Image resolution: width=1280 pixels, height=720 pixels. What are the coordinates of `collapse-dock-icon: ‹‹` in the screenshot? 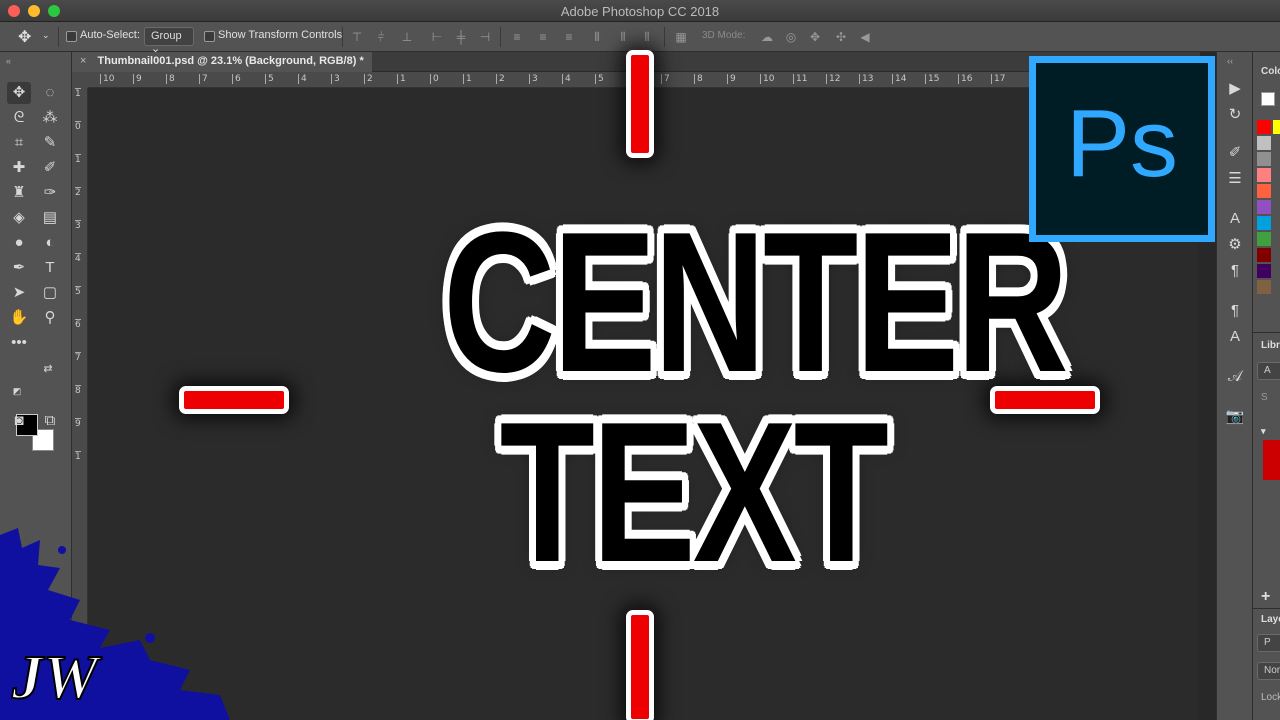 It's located at (1230, 61).